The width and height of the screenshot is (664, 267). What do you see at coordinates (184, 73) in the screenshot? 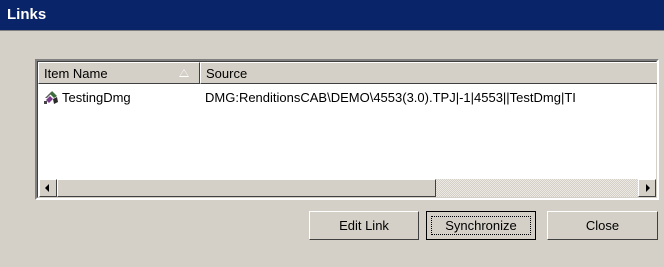
I see `sort-ascending-icon` at bounding box center [184, 73].